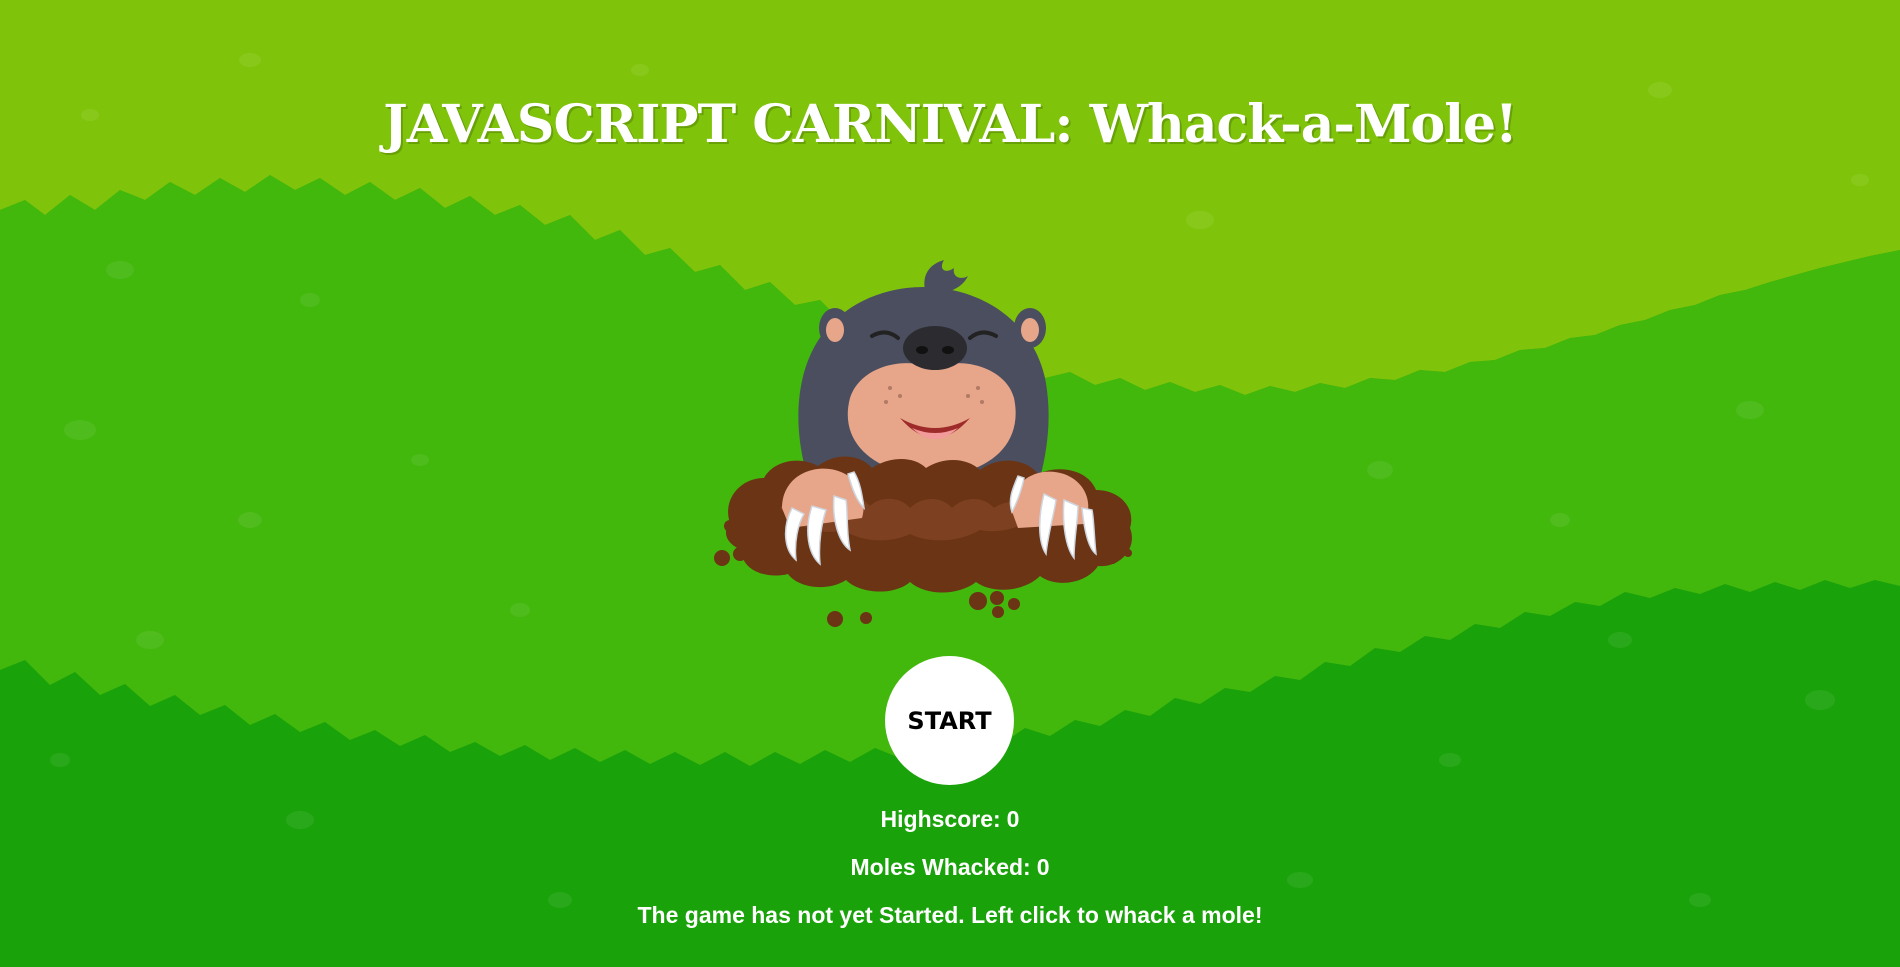 The height and width of the screenshot is (967, 1900). I want to click on highscore-display: Highscore: 0, so click(950, 819).